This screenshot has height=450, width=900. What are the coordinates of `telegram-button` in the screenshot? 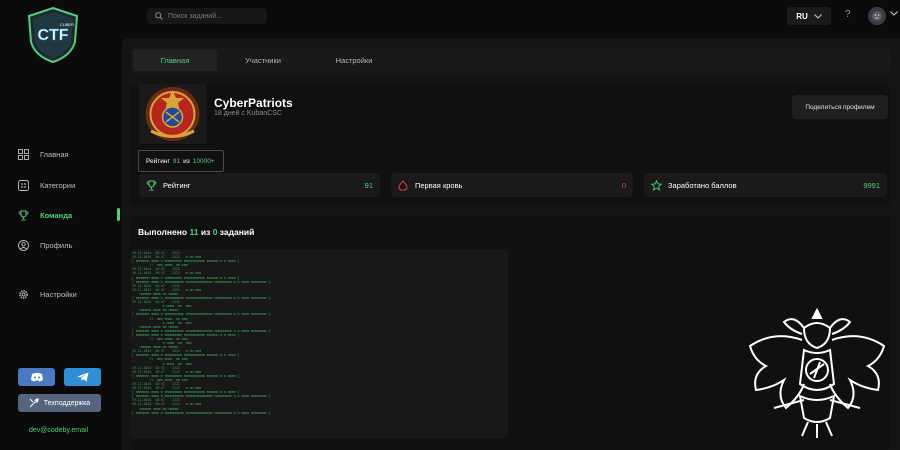 It's located at (82, 377).